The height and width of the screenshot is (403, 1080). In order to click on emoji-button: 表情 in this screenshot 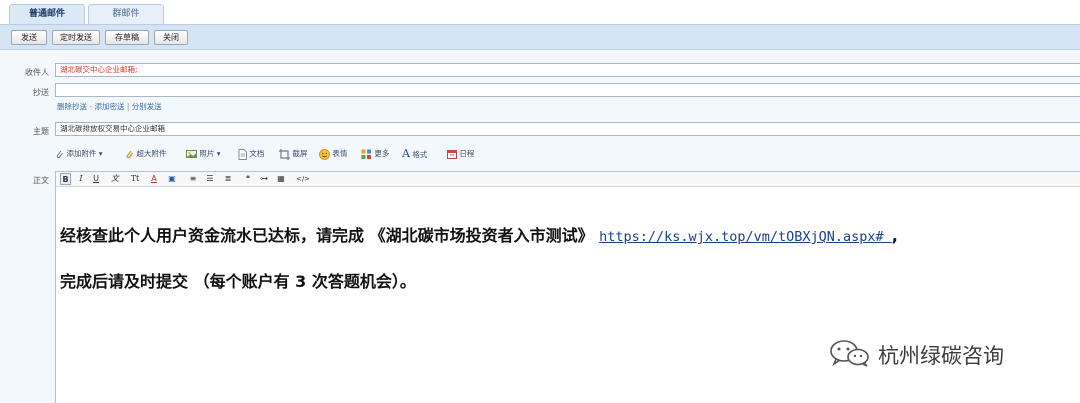, I will do `click(333, 154)`.